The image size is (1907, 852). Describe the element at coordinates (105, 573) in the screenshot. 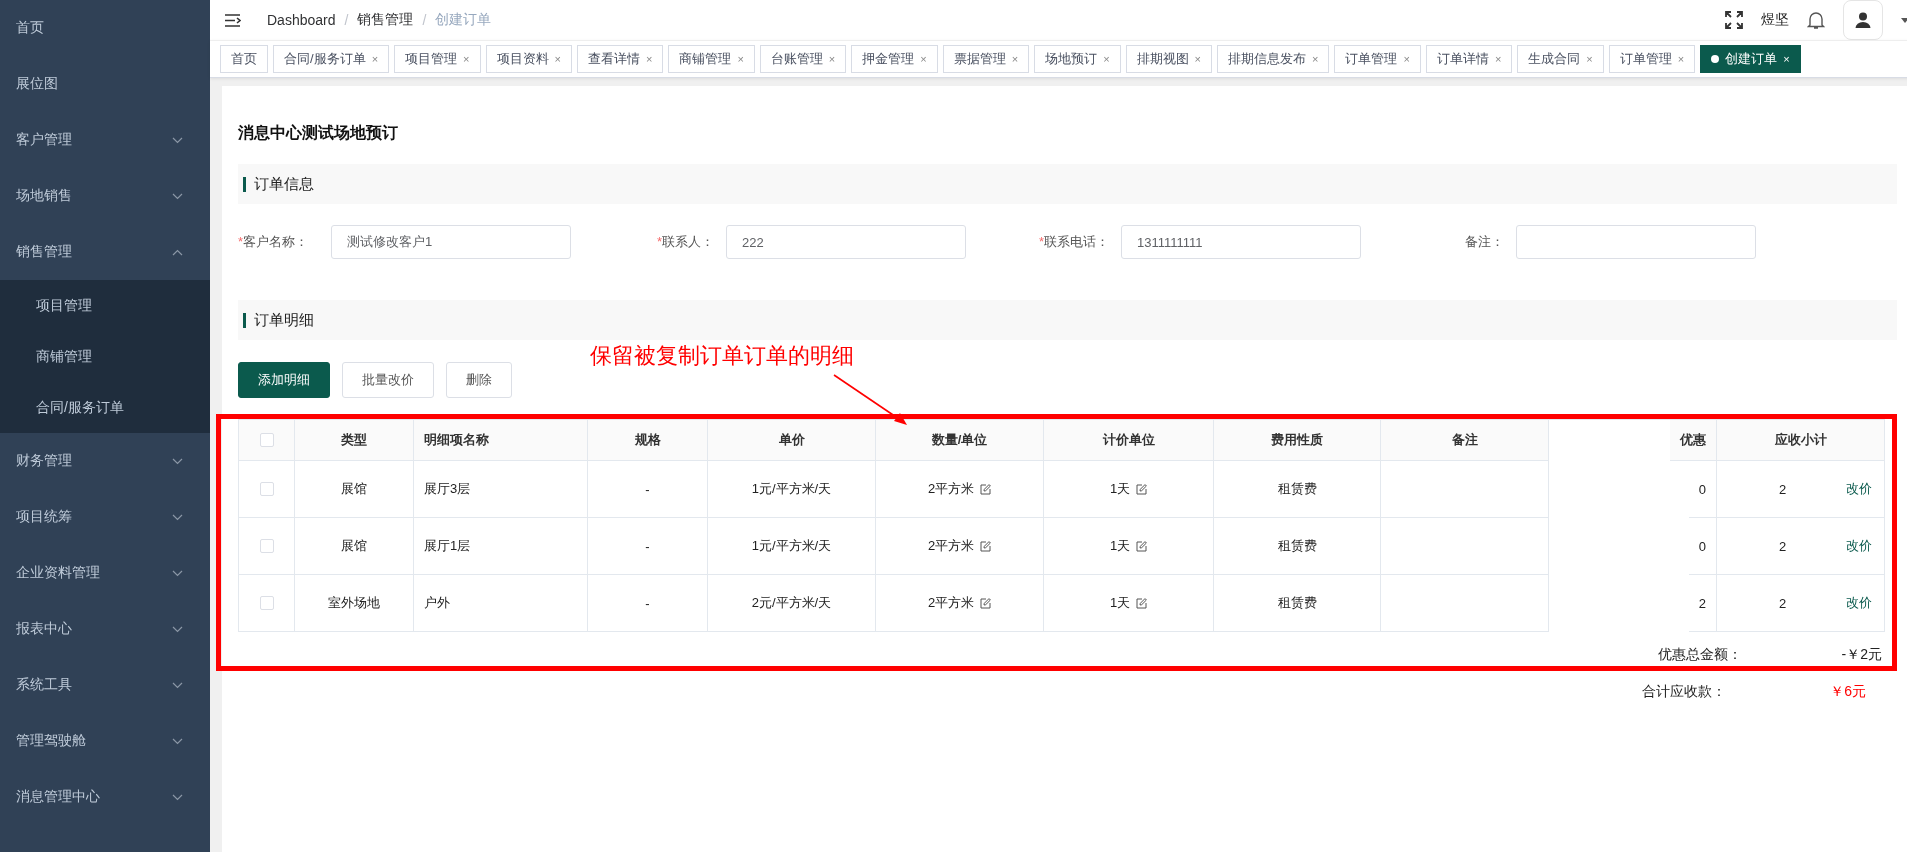

I see `menu-item: 企业资料管理` at that location.